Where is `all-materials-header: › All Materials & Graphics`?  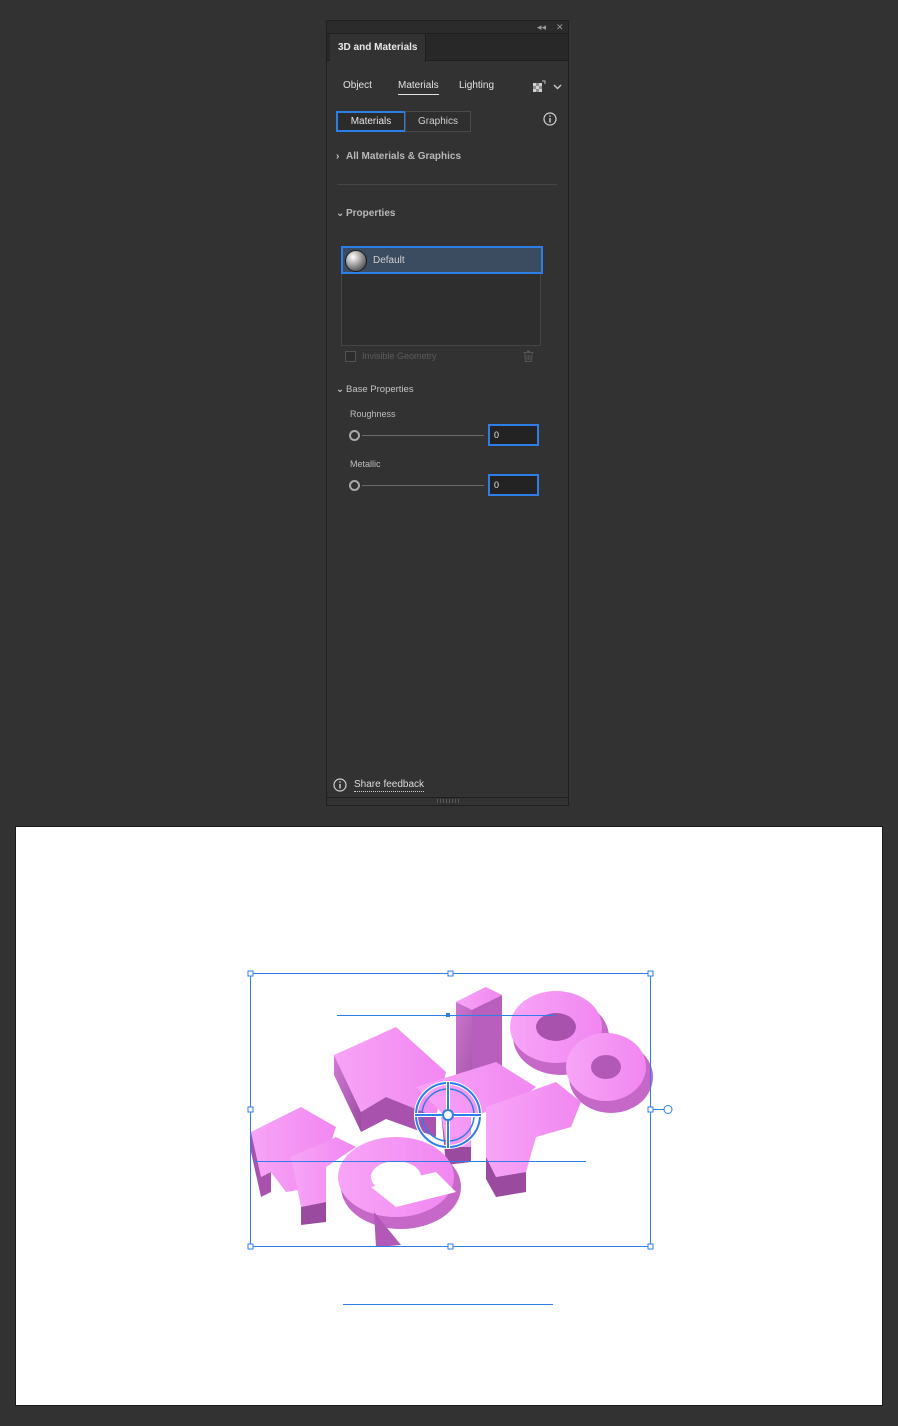 all-materials-header: › All Materials & Graphics is located at coordinates (398, 157).